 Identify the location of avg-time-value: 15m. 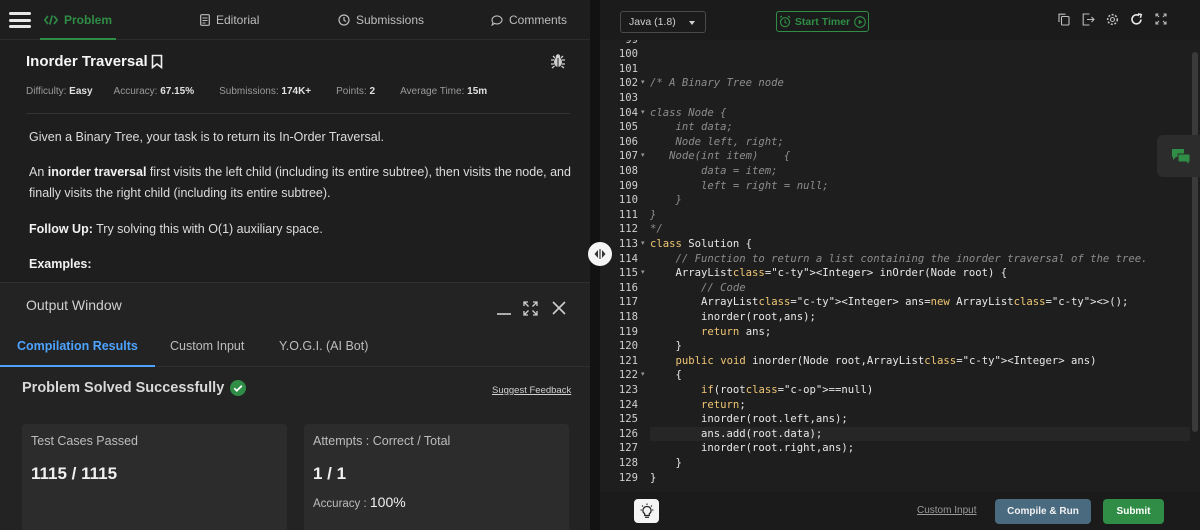
(477, 91).